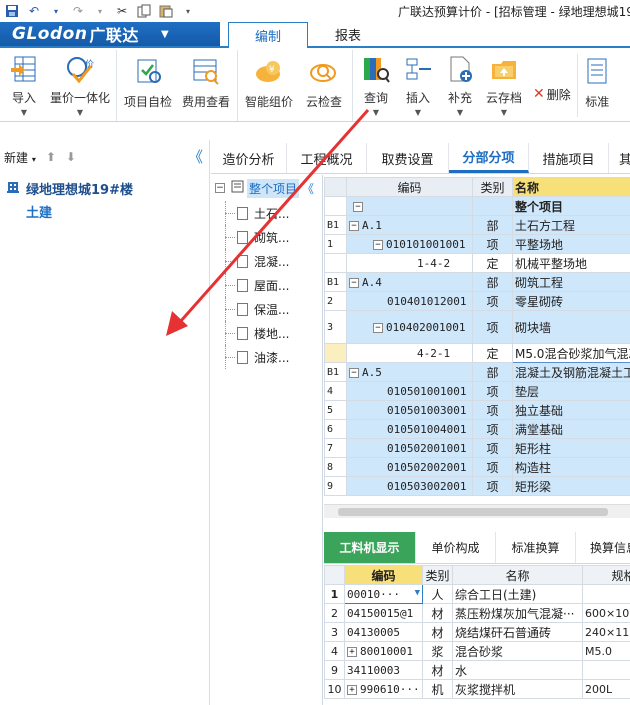 The height and width of the screenshot is (705, 630). Describe the element at coordinates (80, 85) in the screenshot. I see `quantity-price-button: 价 量价一体化 ▼` at that location.